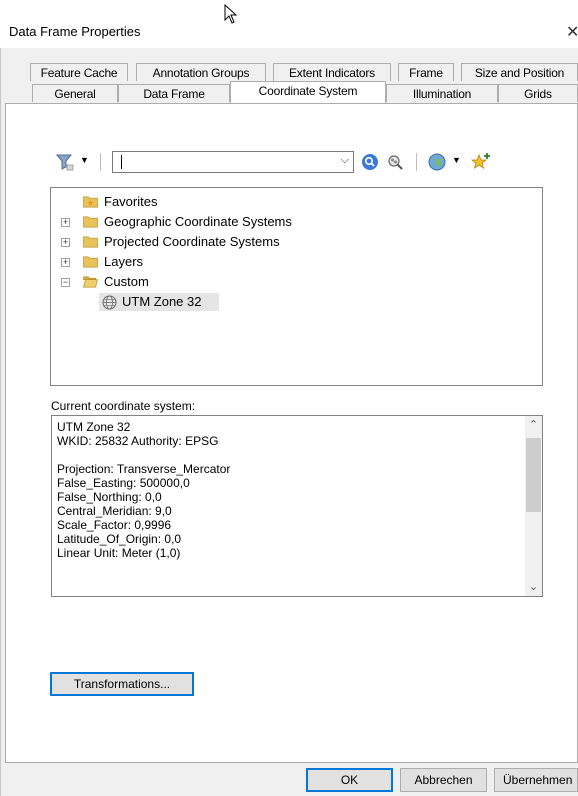  What do you see at coordinates (456, 160) in the screenshot?
I see `globe-dropdown-arrow-icon: ▼` at bounding box center [456, 160].